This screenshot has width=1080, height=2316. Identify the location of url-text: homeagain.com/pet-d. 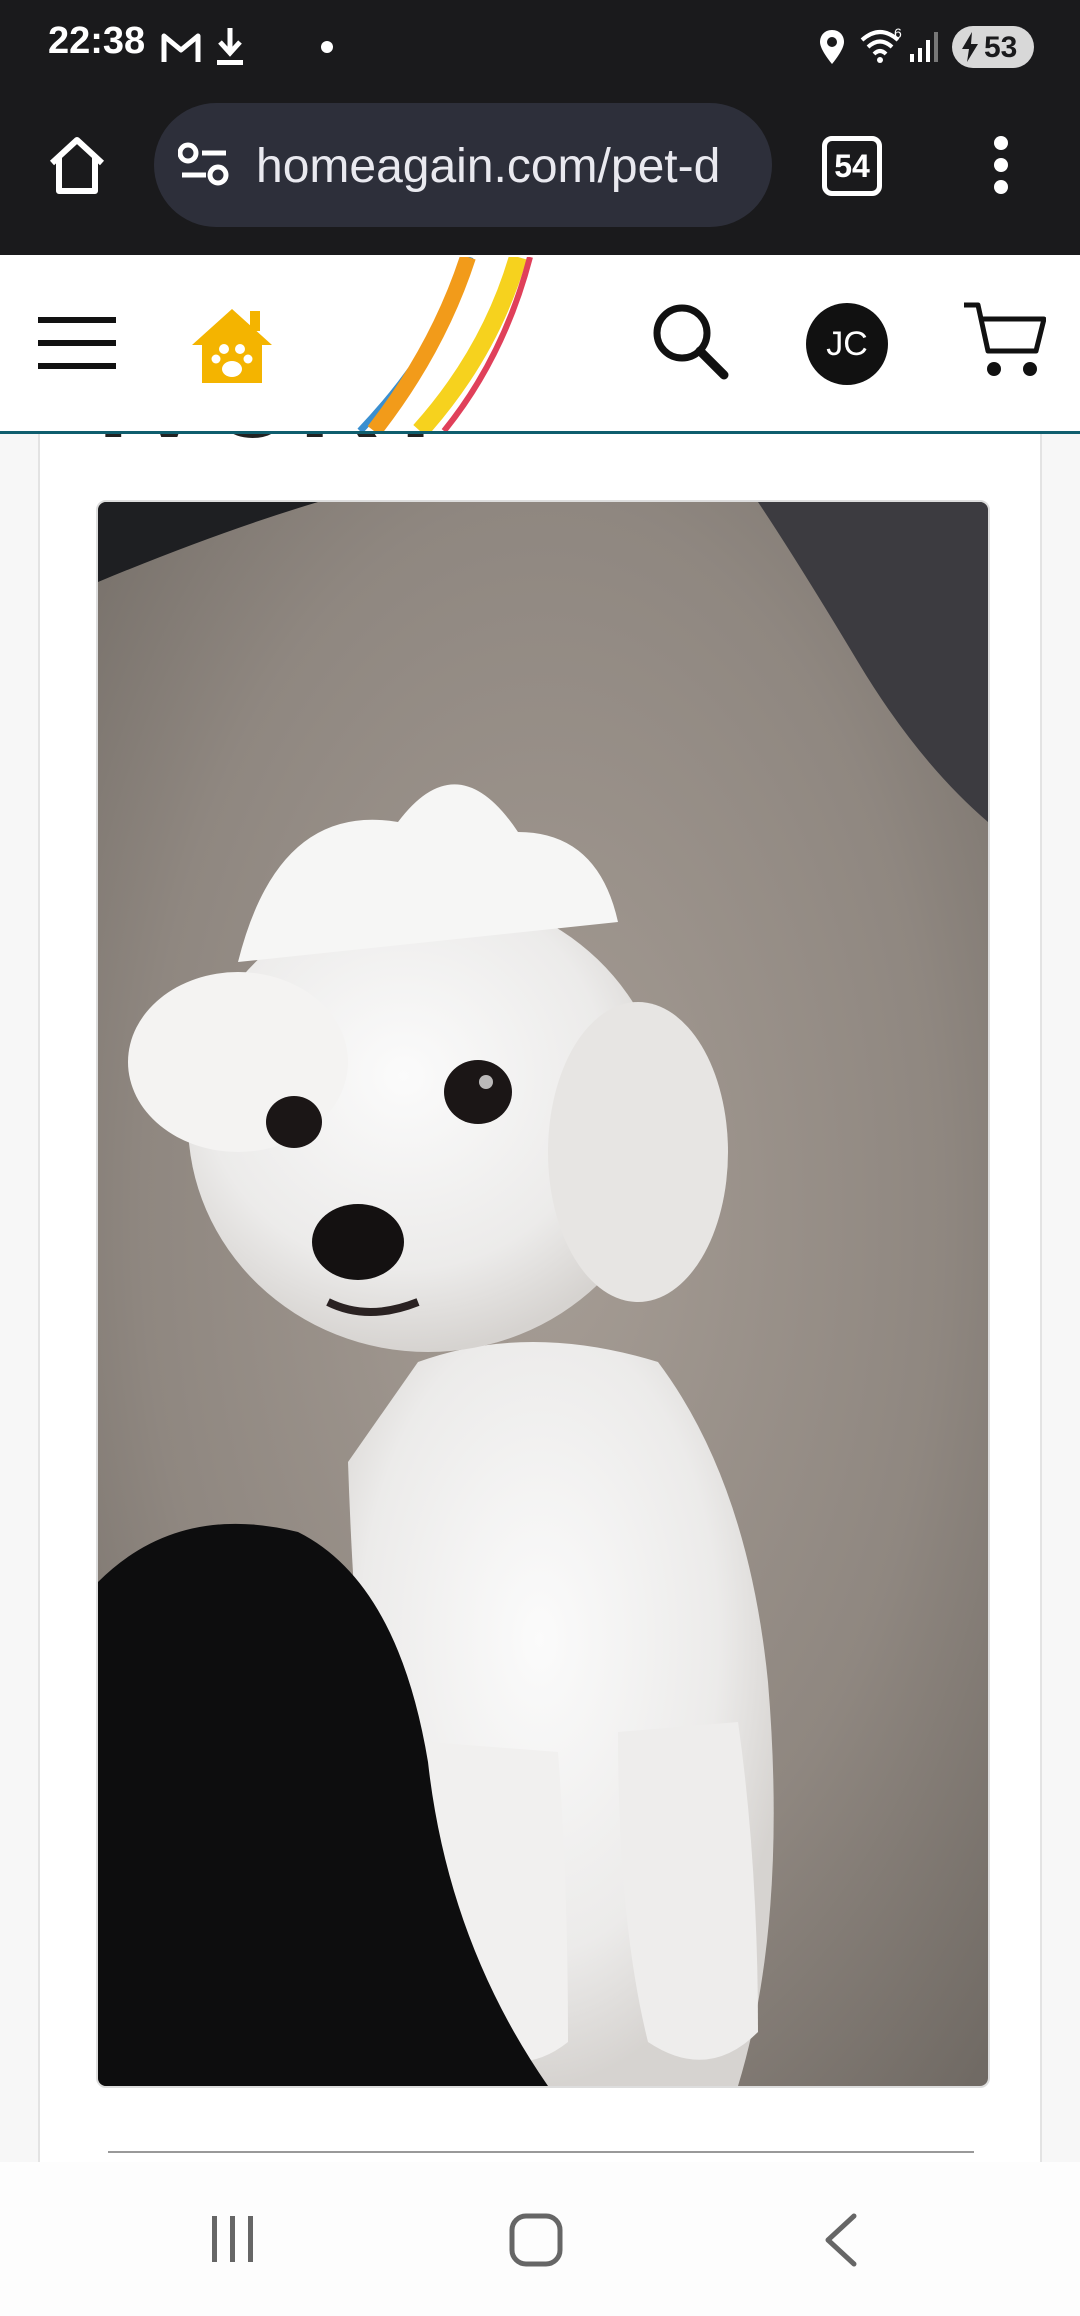
(488, 166).